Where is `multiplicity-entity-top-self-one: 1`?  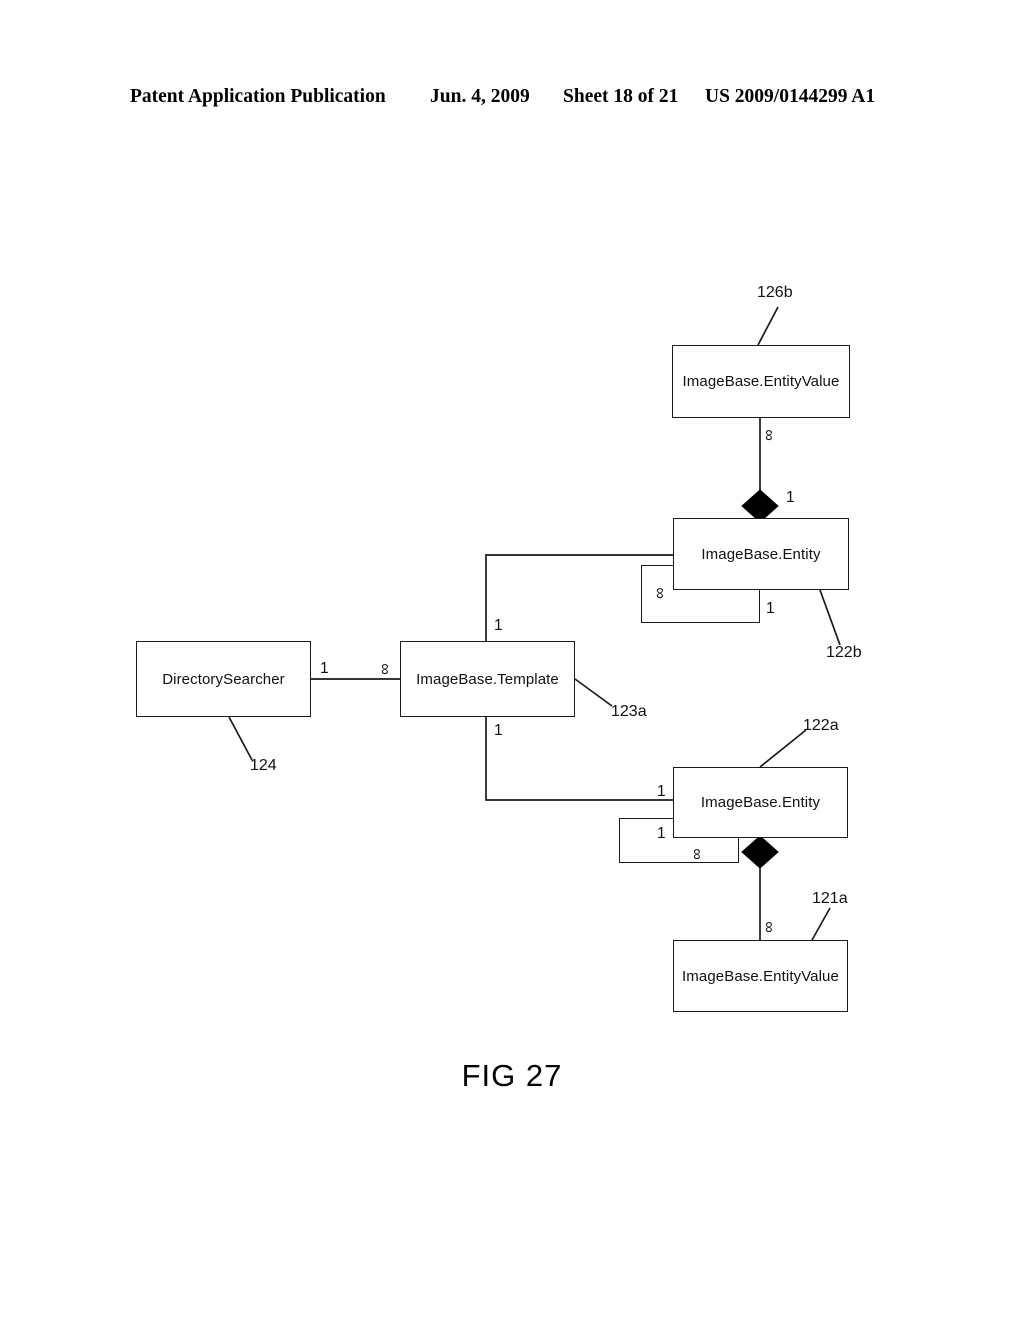 multiplicity-entity-top-self-one: 1 is located at coordinates (770, 608).